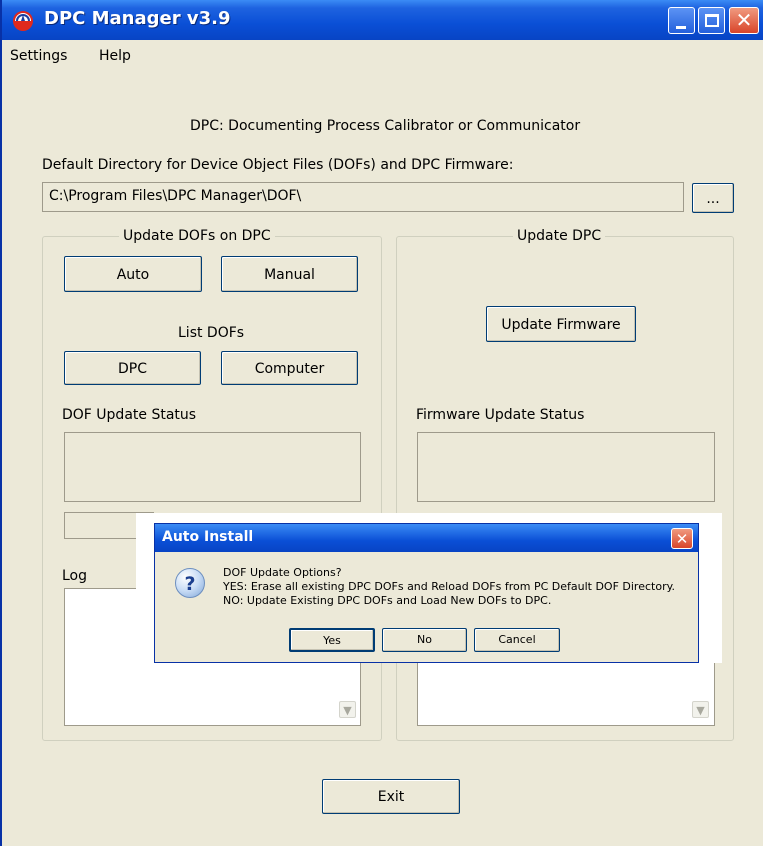 This screenshot has width=763, height=846. I want to click on firmware-update-status-box, so click(566, 467).